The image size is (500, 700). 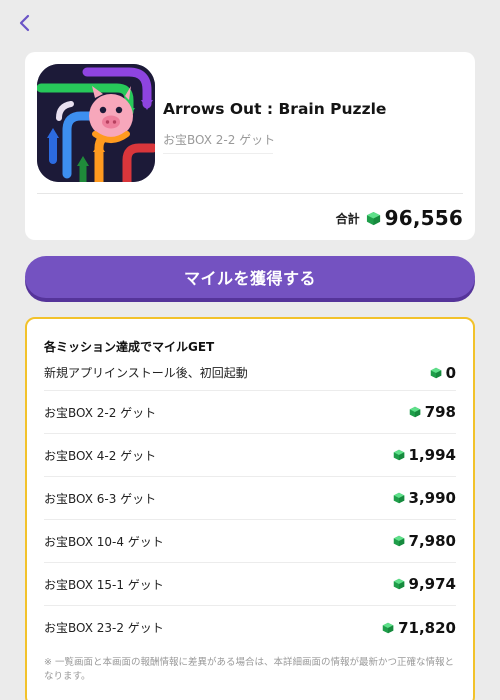 What do you see at coordinates (96, 123) in the screenshot?
I see `arrows-out-app-icon` at bounding box center [96, 123].